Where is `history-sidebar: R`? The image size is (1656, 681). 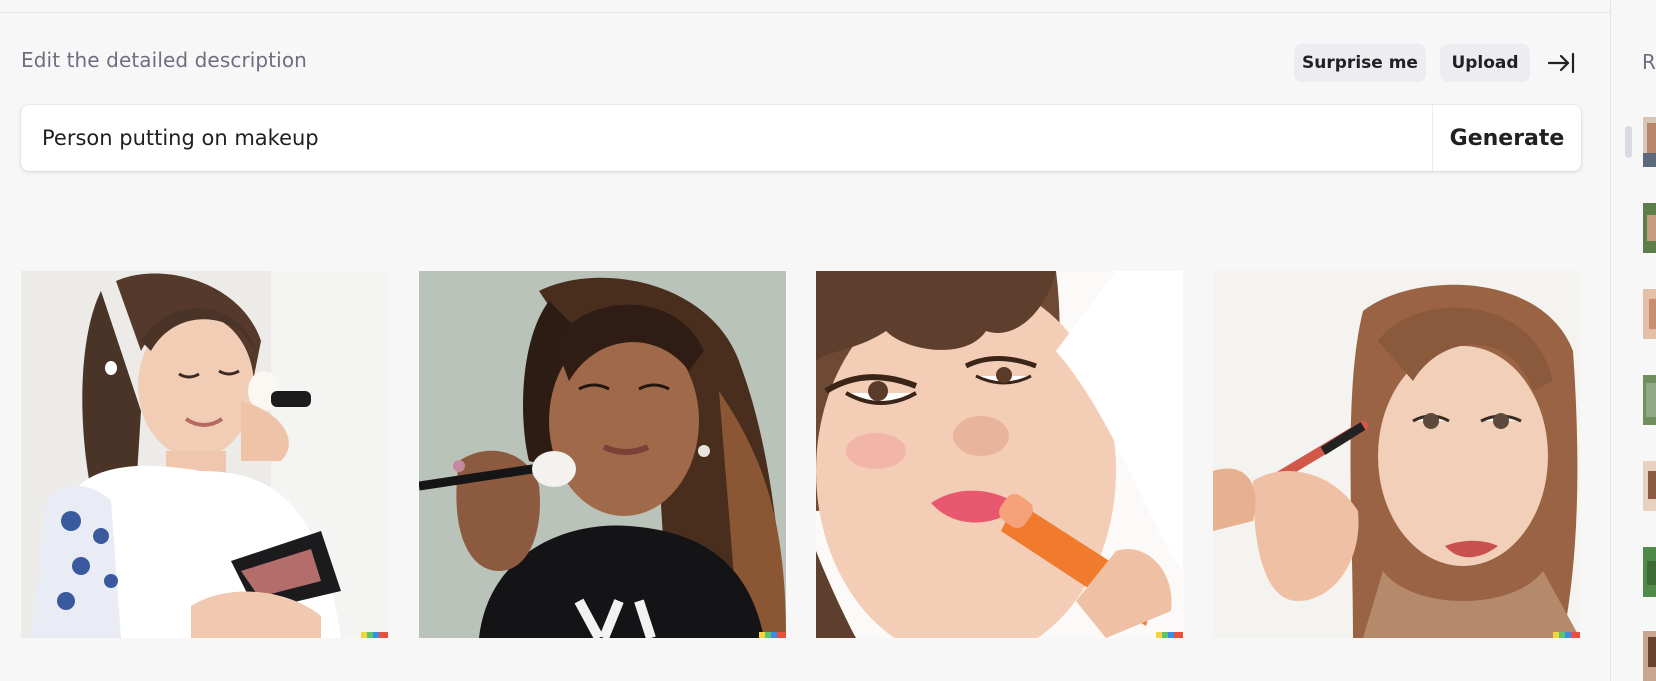 history-sidebar: R is located at coordinates (1633, 340).